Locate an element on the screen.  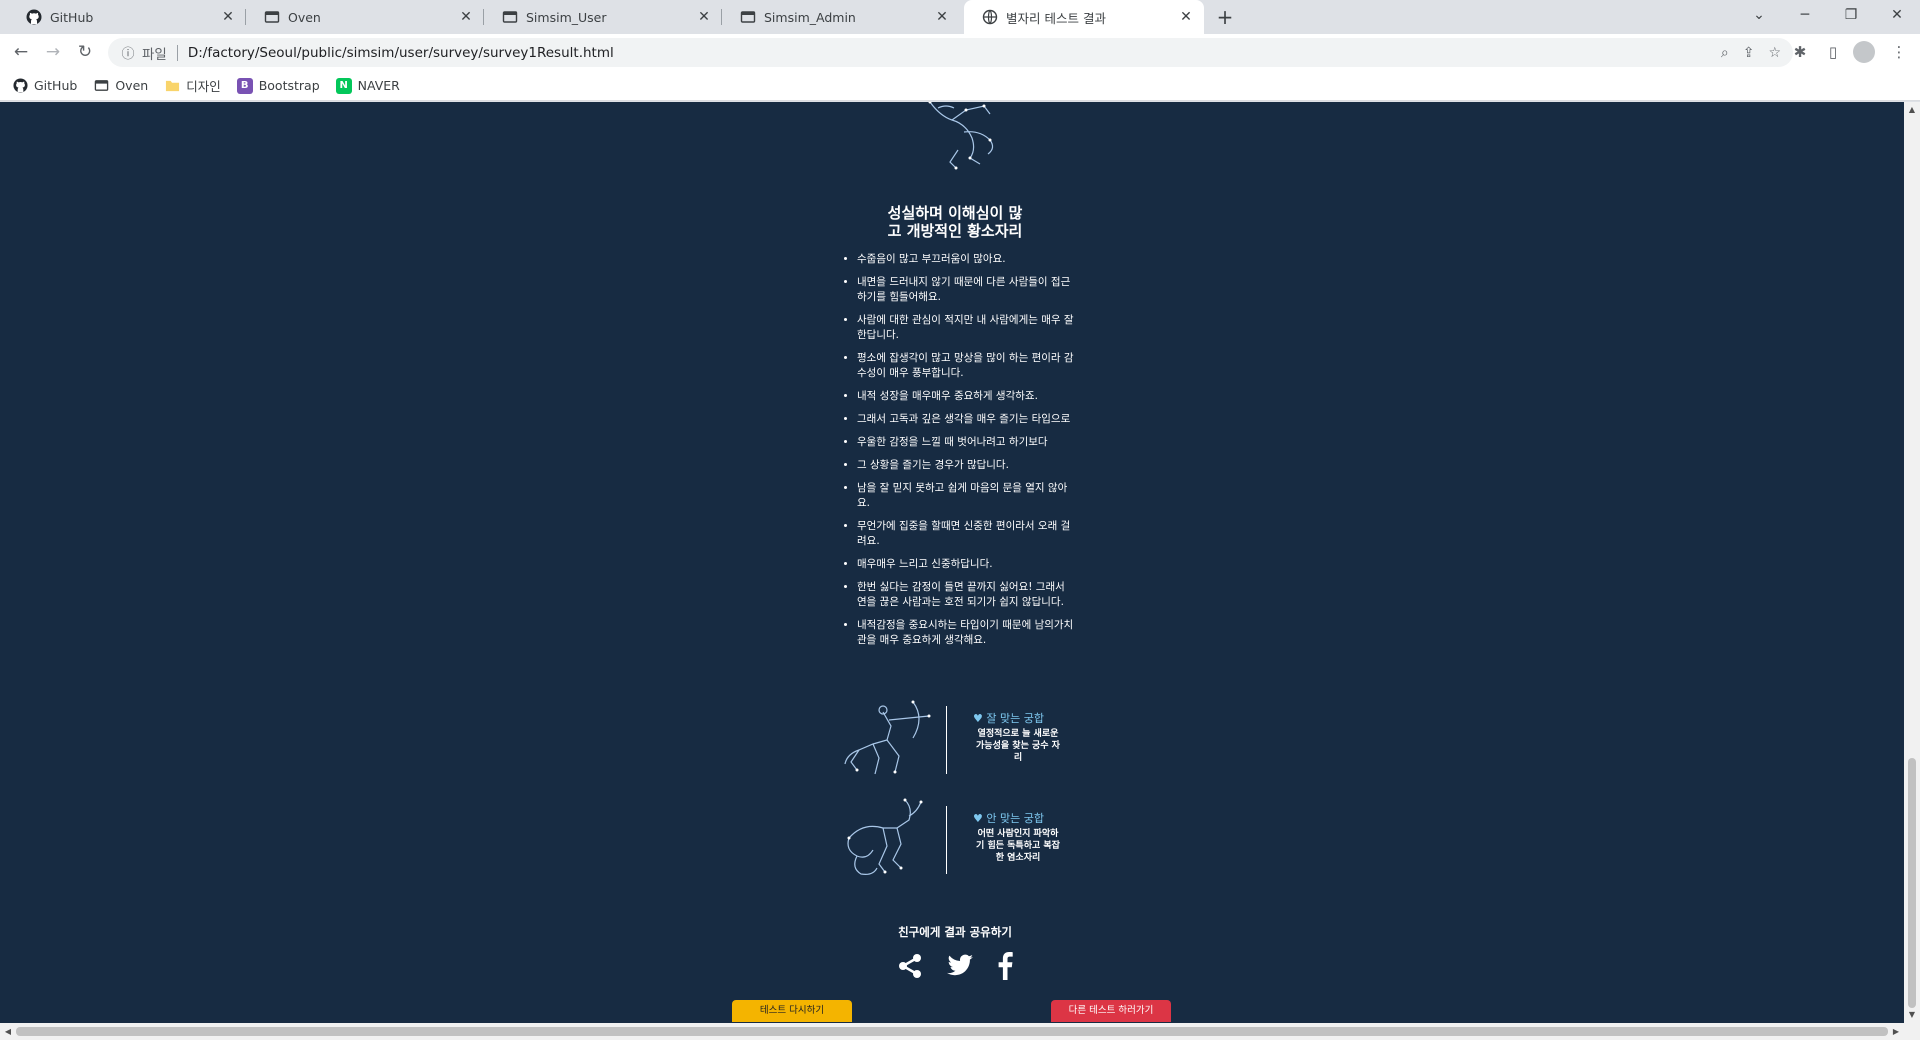
capricorn-constellation-image is located at coordinates (888, 840).